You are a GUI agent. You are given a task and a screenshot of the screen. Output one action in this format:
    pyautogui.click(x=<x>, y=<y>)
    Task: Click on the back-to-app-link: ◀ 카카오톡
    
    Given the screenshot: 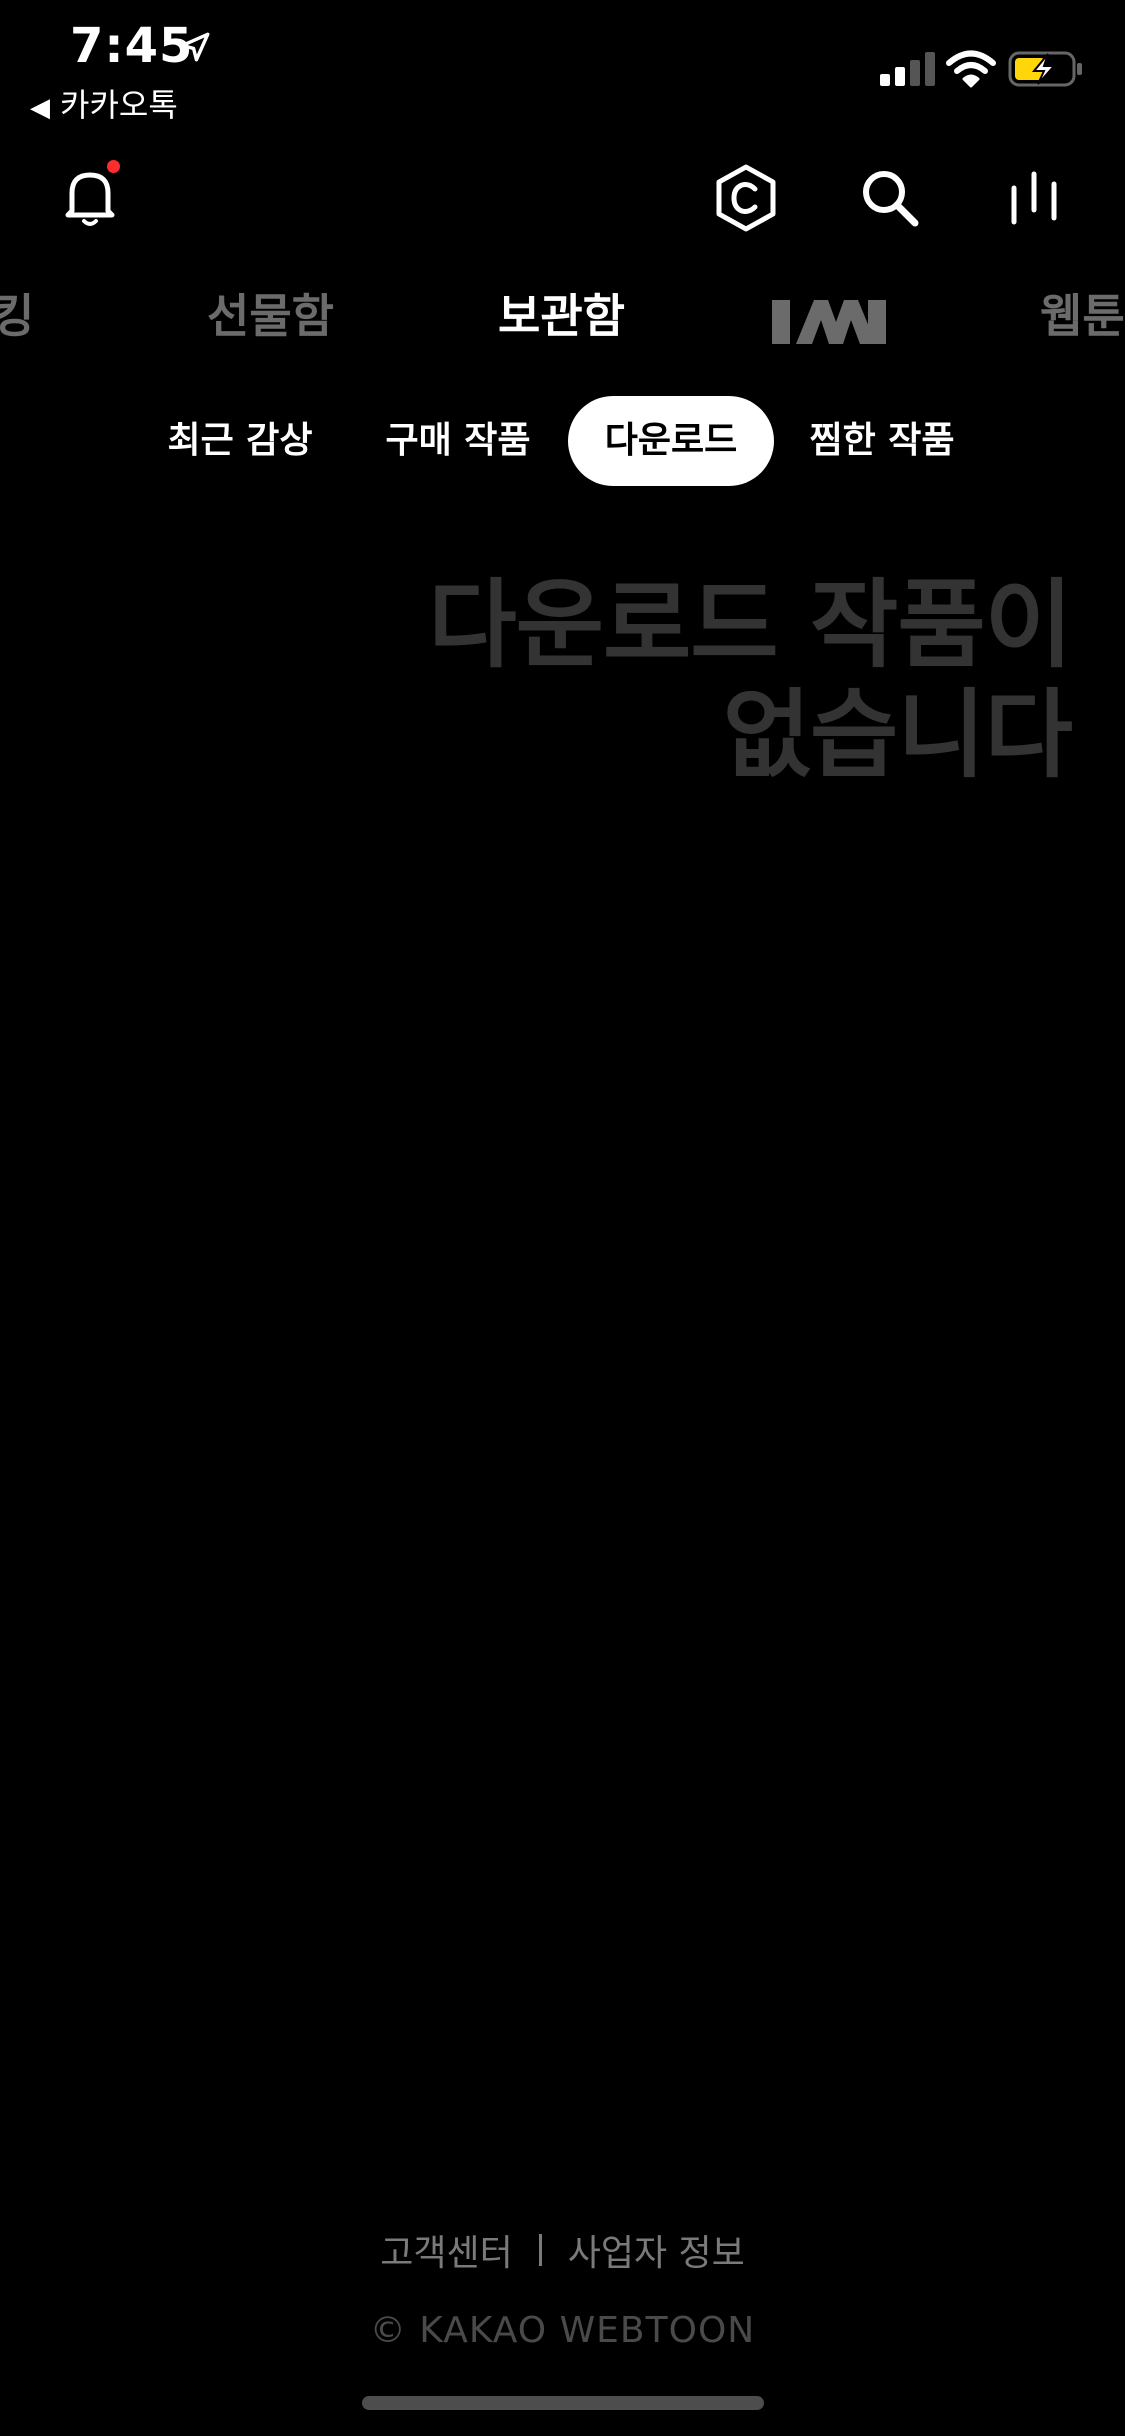 What is the action you would take?
    pyautogui.click(x=104, y=103)
    